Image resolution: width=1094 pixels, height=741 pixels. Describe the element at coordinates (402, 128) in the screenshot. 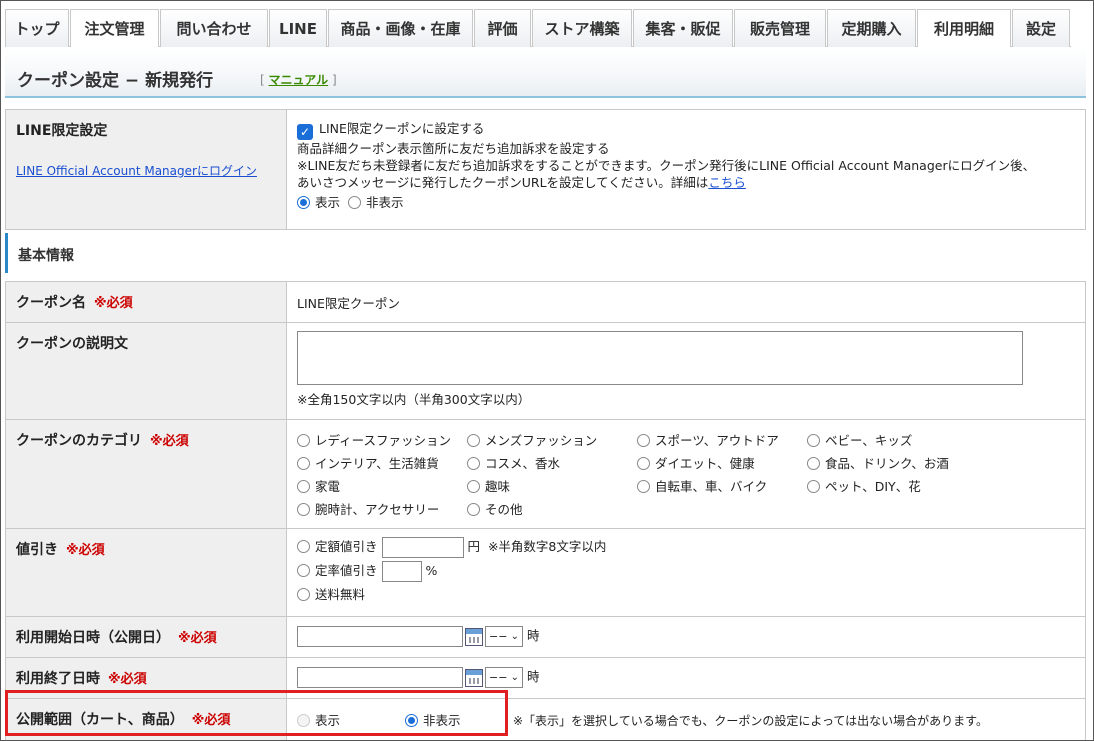

I see `line-coupon-checkbox-label: LINE限定クーポンに設定する` at that location.